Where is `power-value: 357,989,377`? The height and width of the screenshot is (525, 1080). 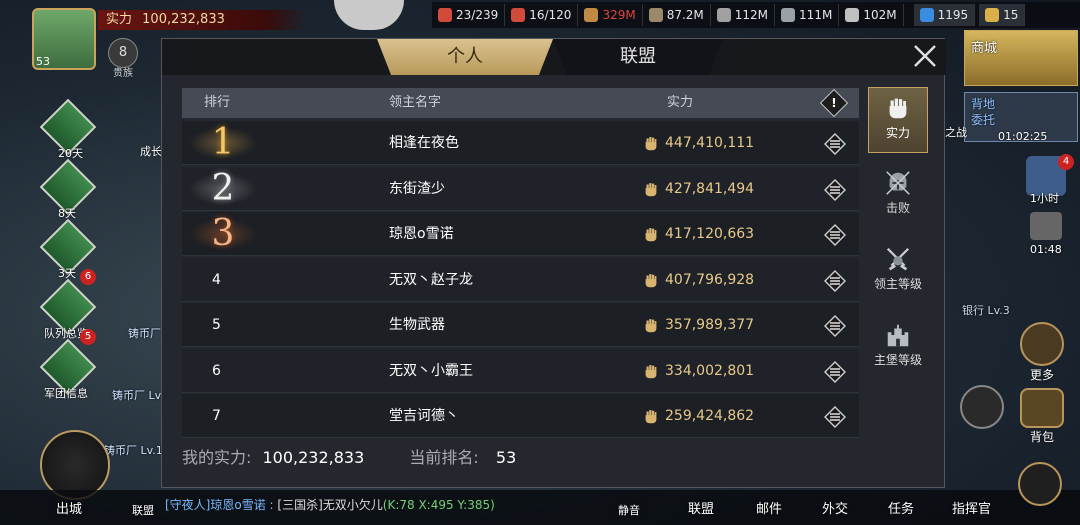
power-value: 357,989,377 is located at coordinates (710, 325).